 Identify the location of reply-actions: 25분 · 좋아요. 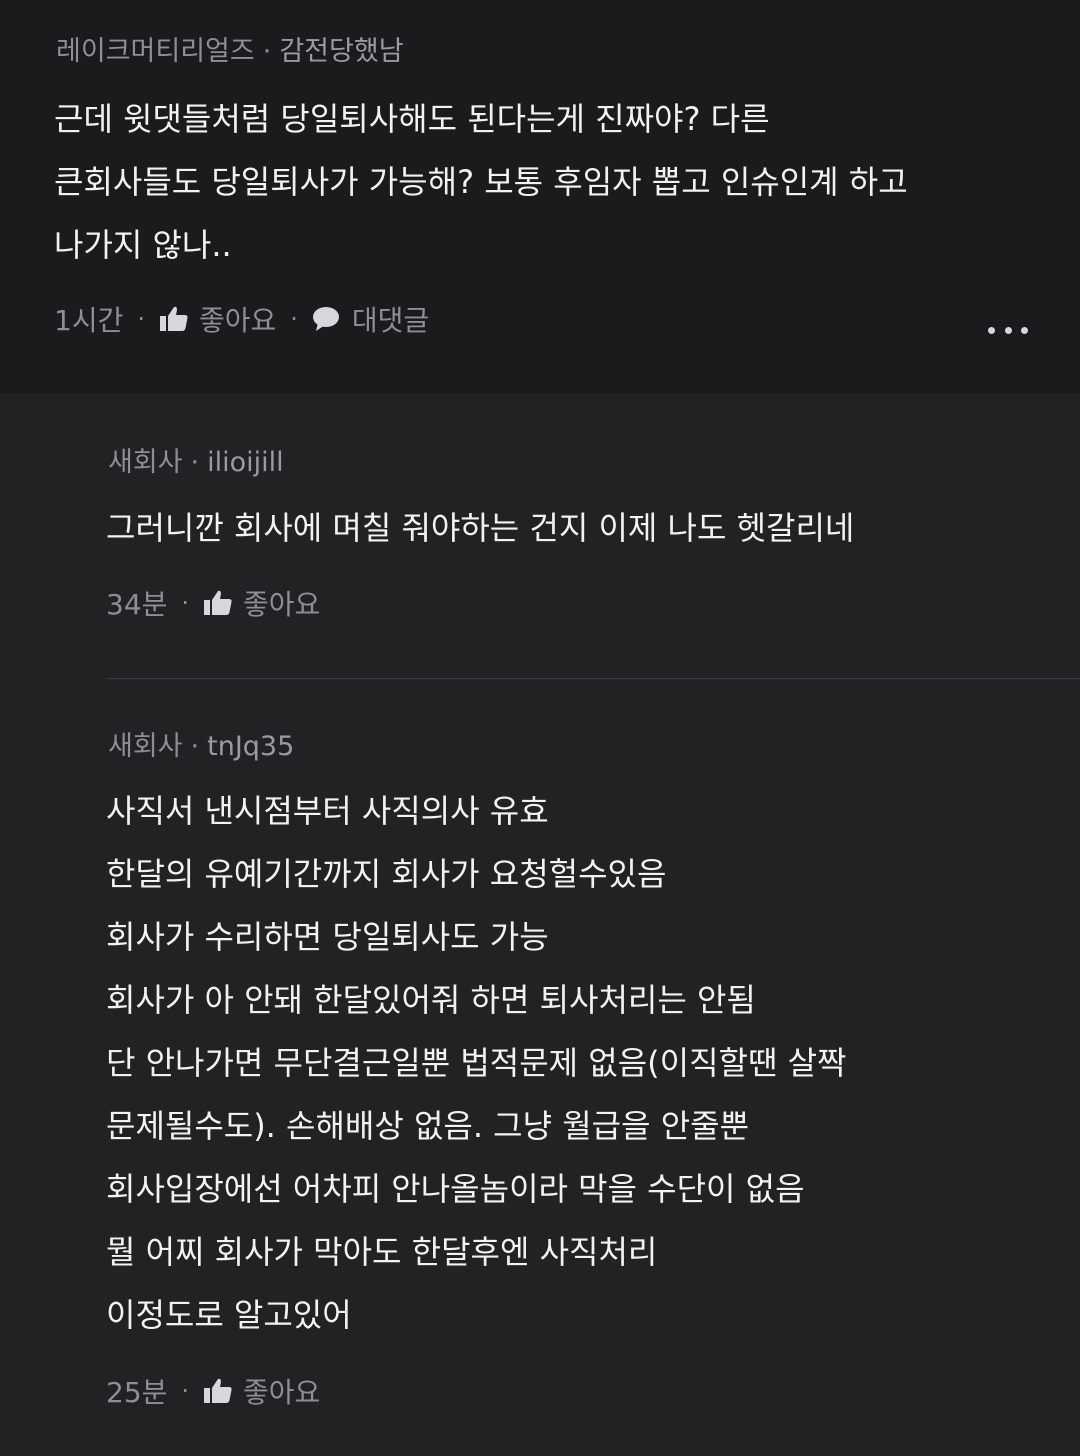
(213, 1391).